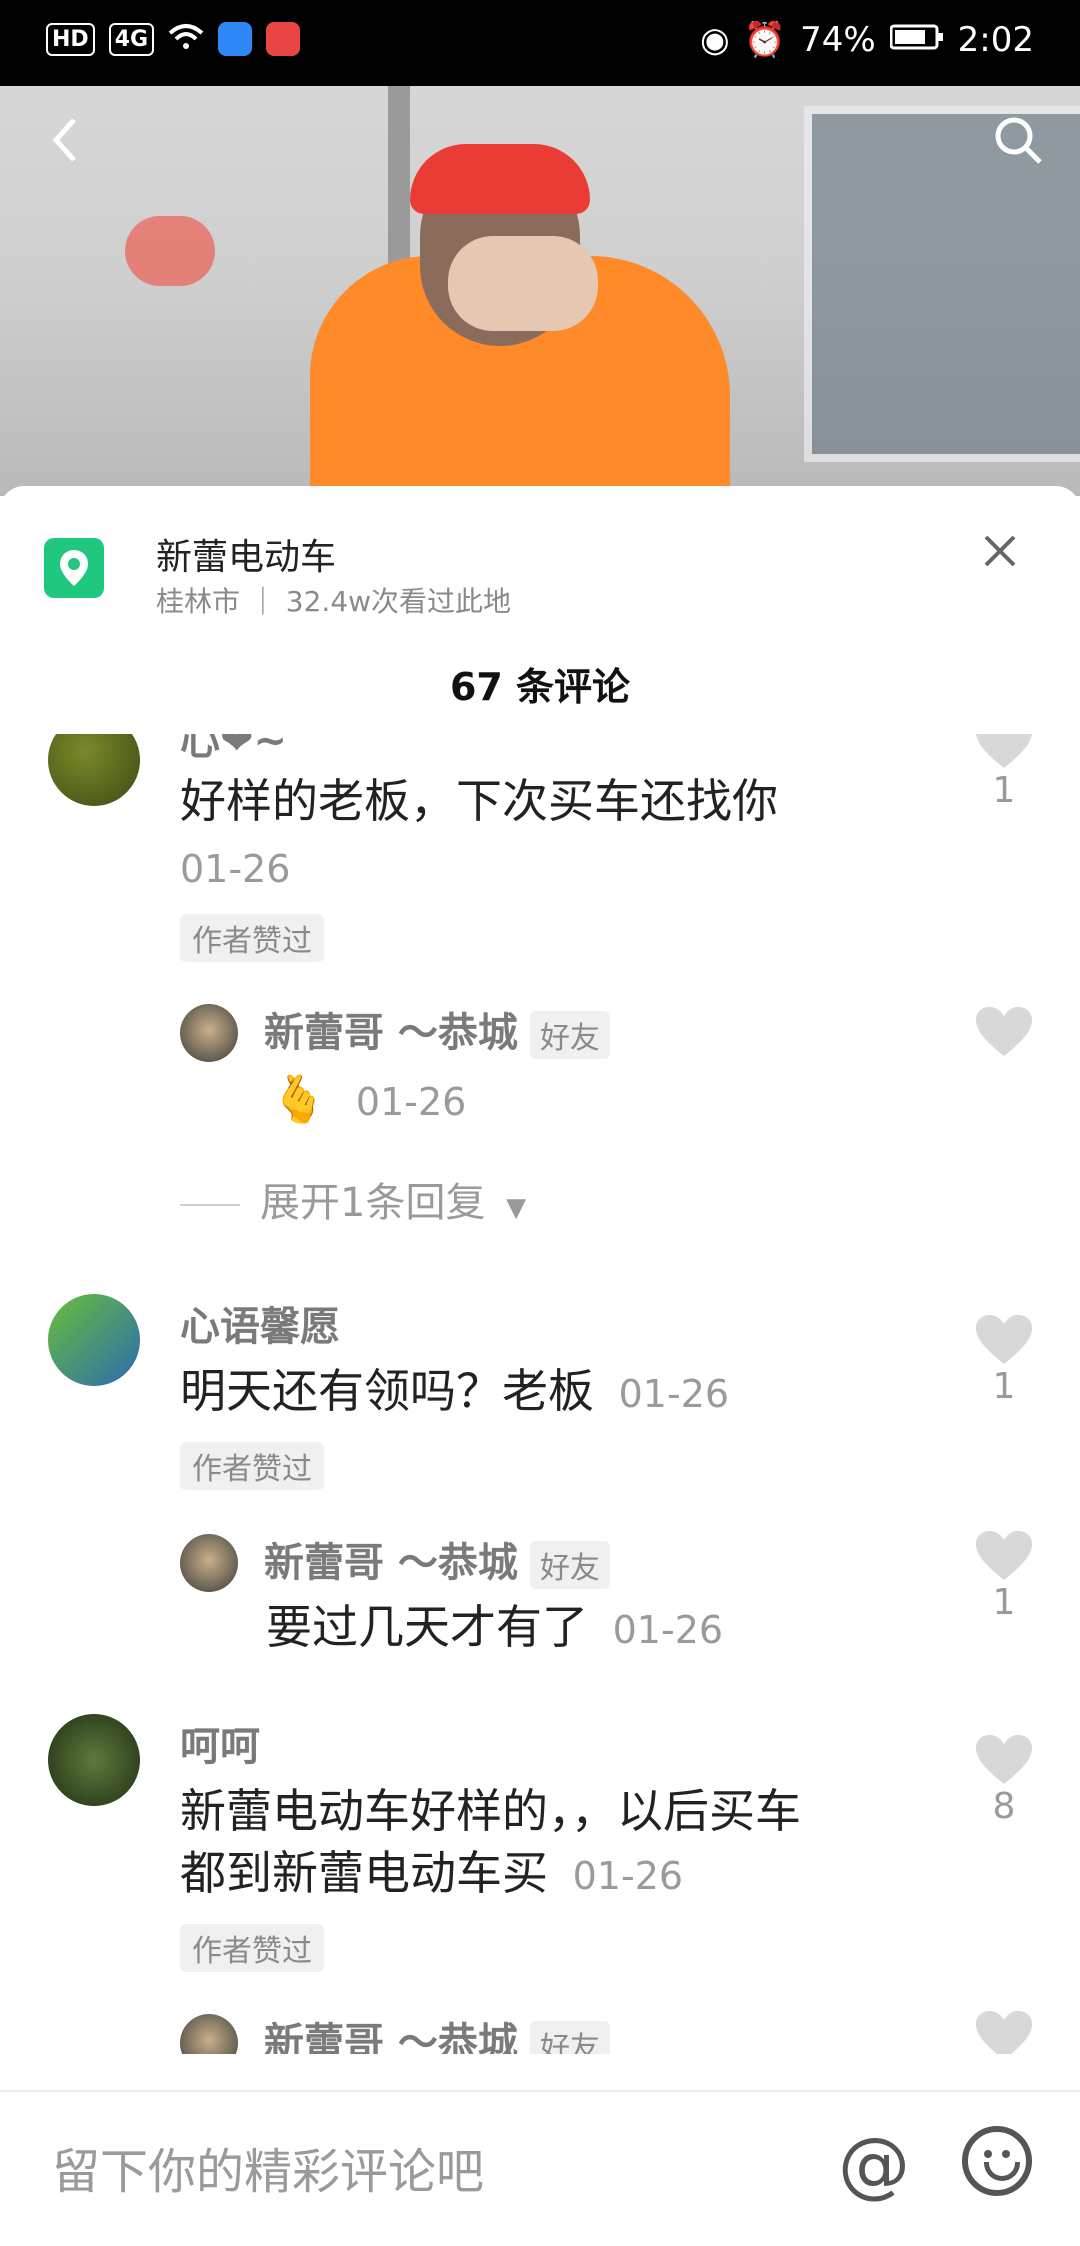 The height and width of the screenshot is (2246, 1080). I want to click on map-pin-icon, so click(74, 568).